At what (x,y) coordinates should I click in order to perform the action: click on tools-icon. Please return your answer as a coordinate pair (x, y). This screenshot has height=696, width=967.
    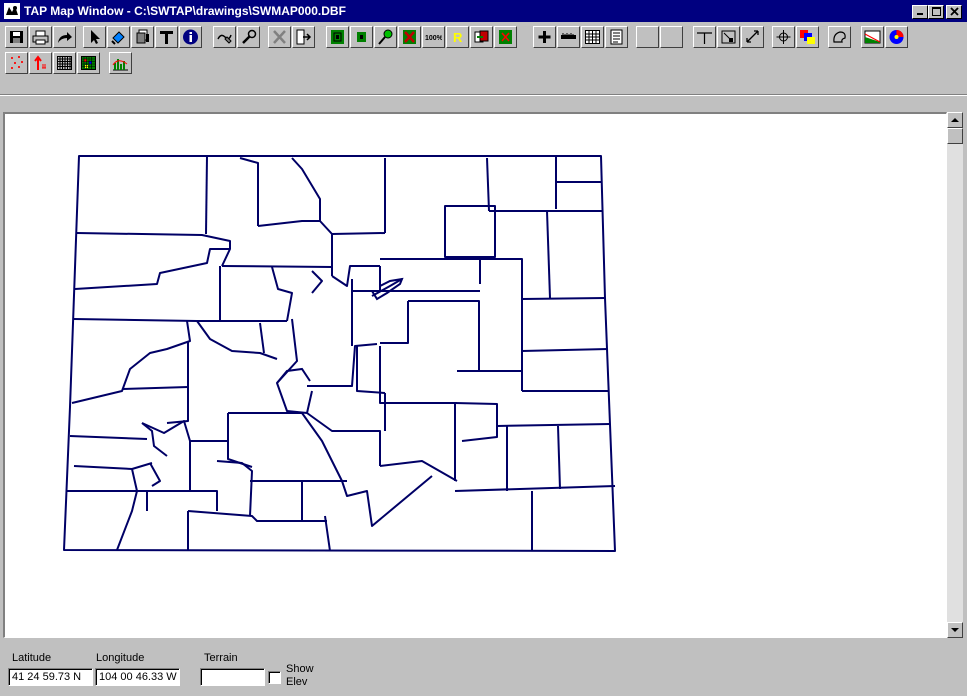
    Looking at the image, I should click on (249, 36).